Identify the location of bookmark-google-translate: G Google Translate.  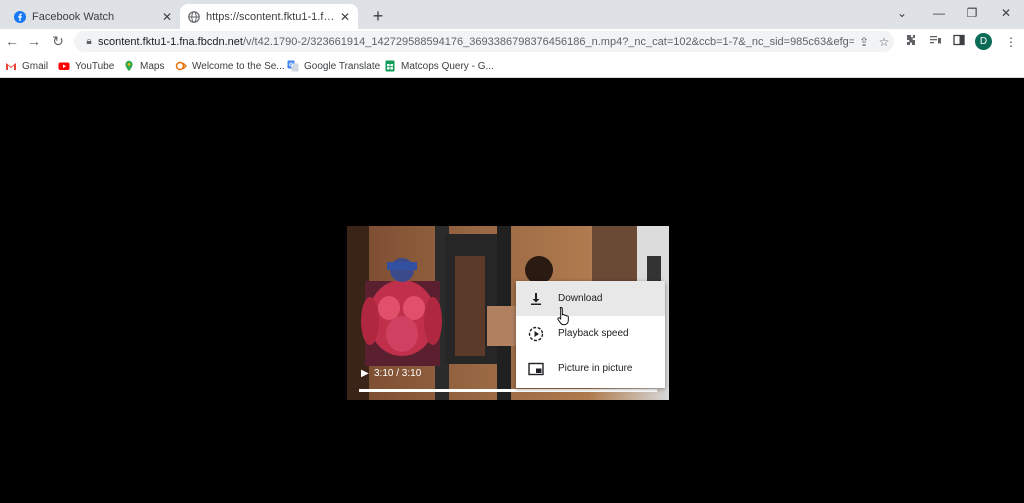
(333, 66).